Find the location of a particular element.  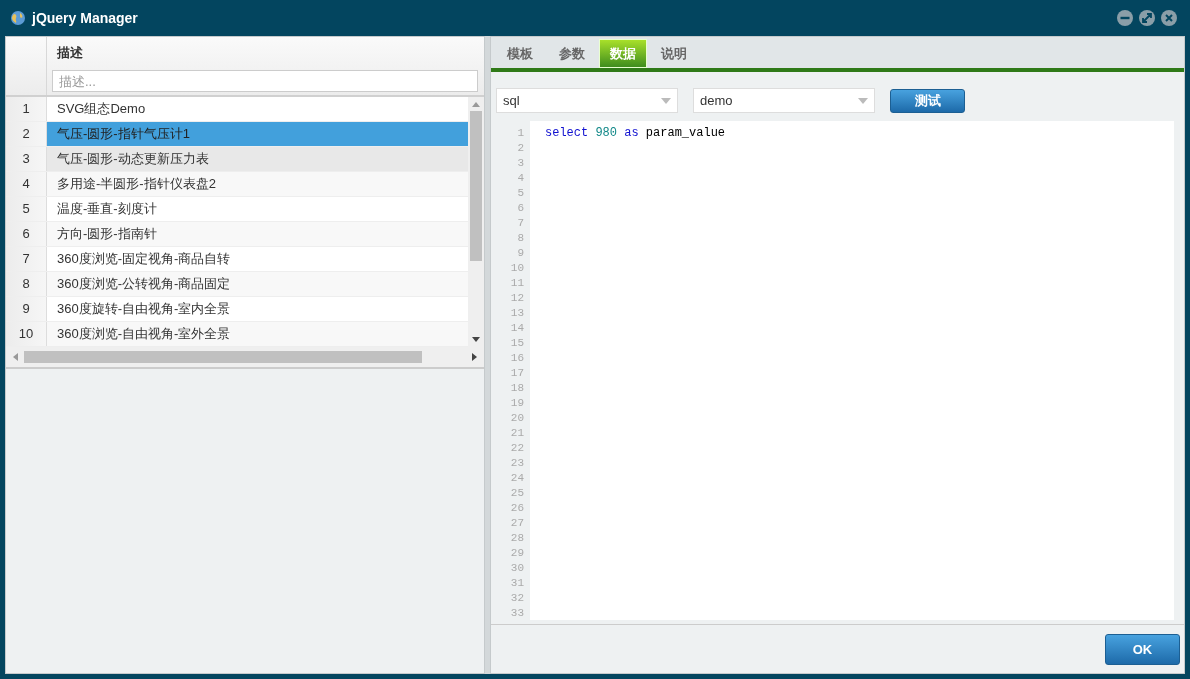

column-title: 描述 is located at coordinates (70, 53).